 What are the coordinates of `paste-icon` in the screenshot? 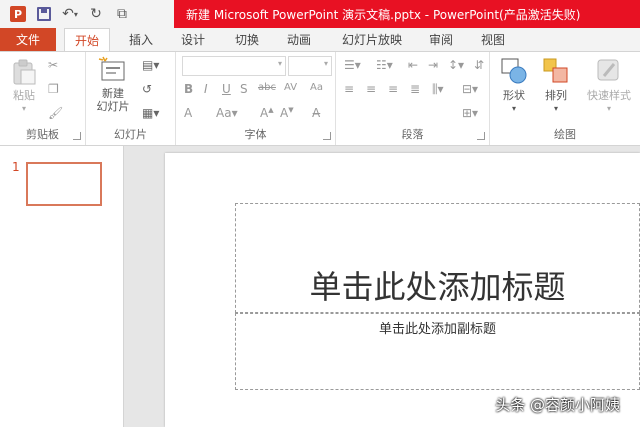 It's located at (24, 72).